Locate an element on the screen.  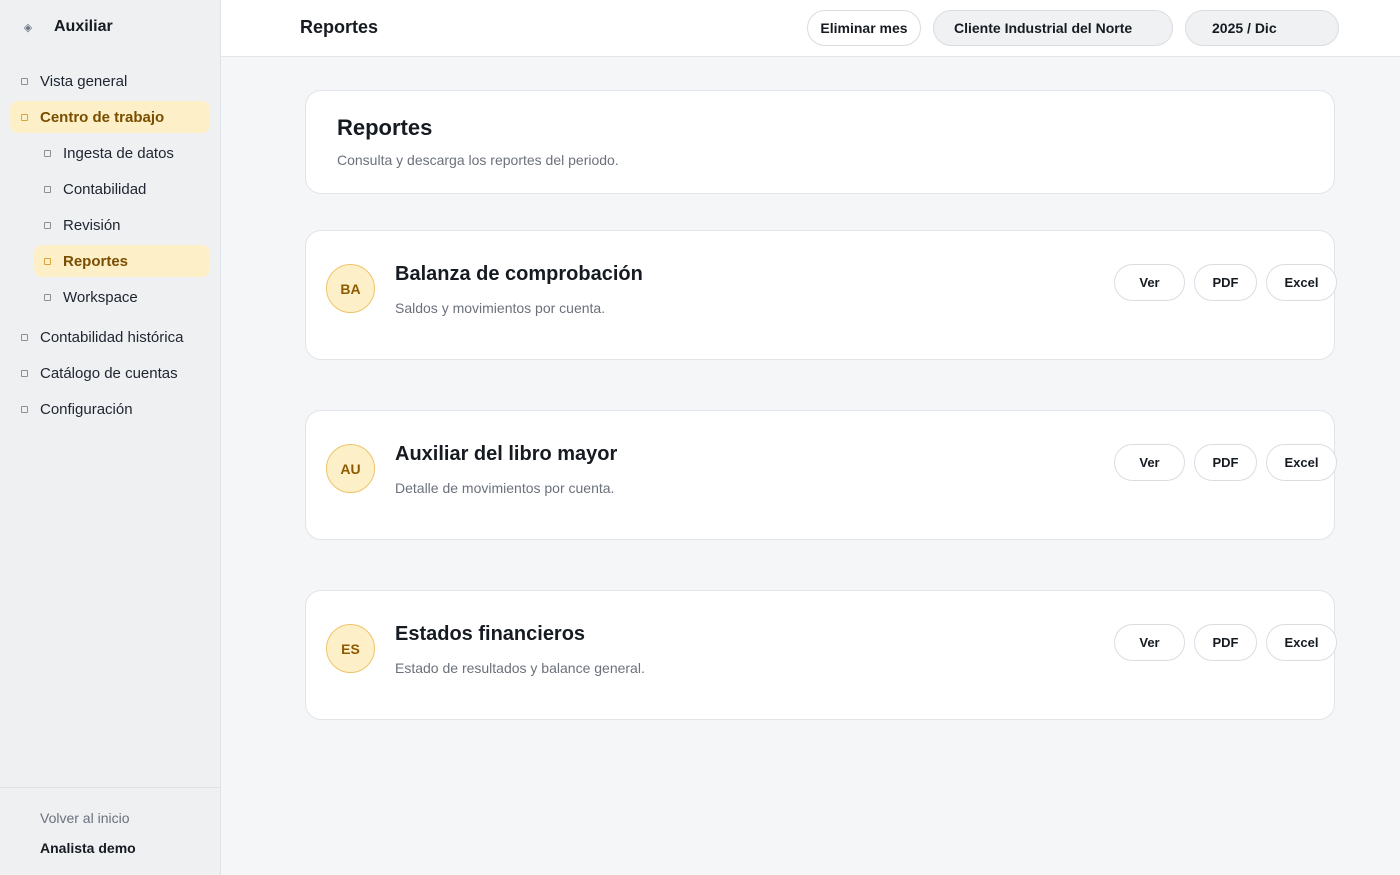
sidebar-item-revision: Revisión is located at coordinates (122, 225).